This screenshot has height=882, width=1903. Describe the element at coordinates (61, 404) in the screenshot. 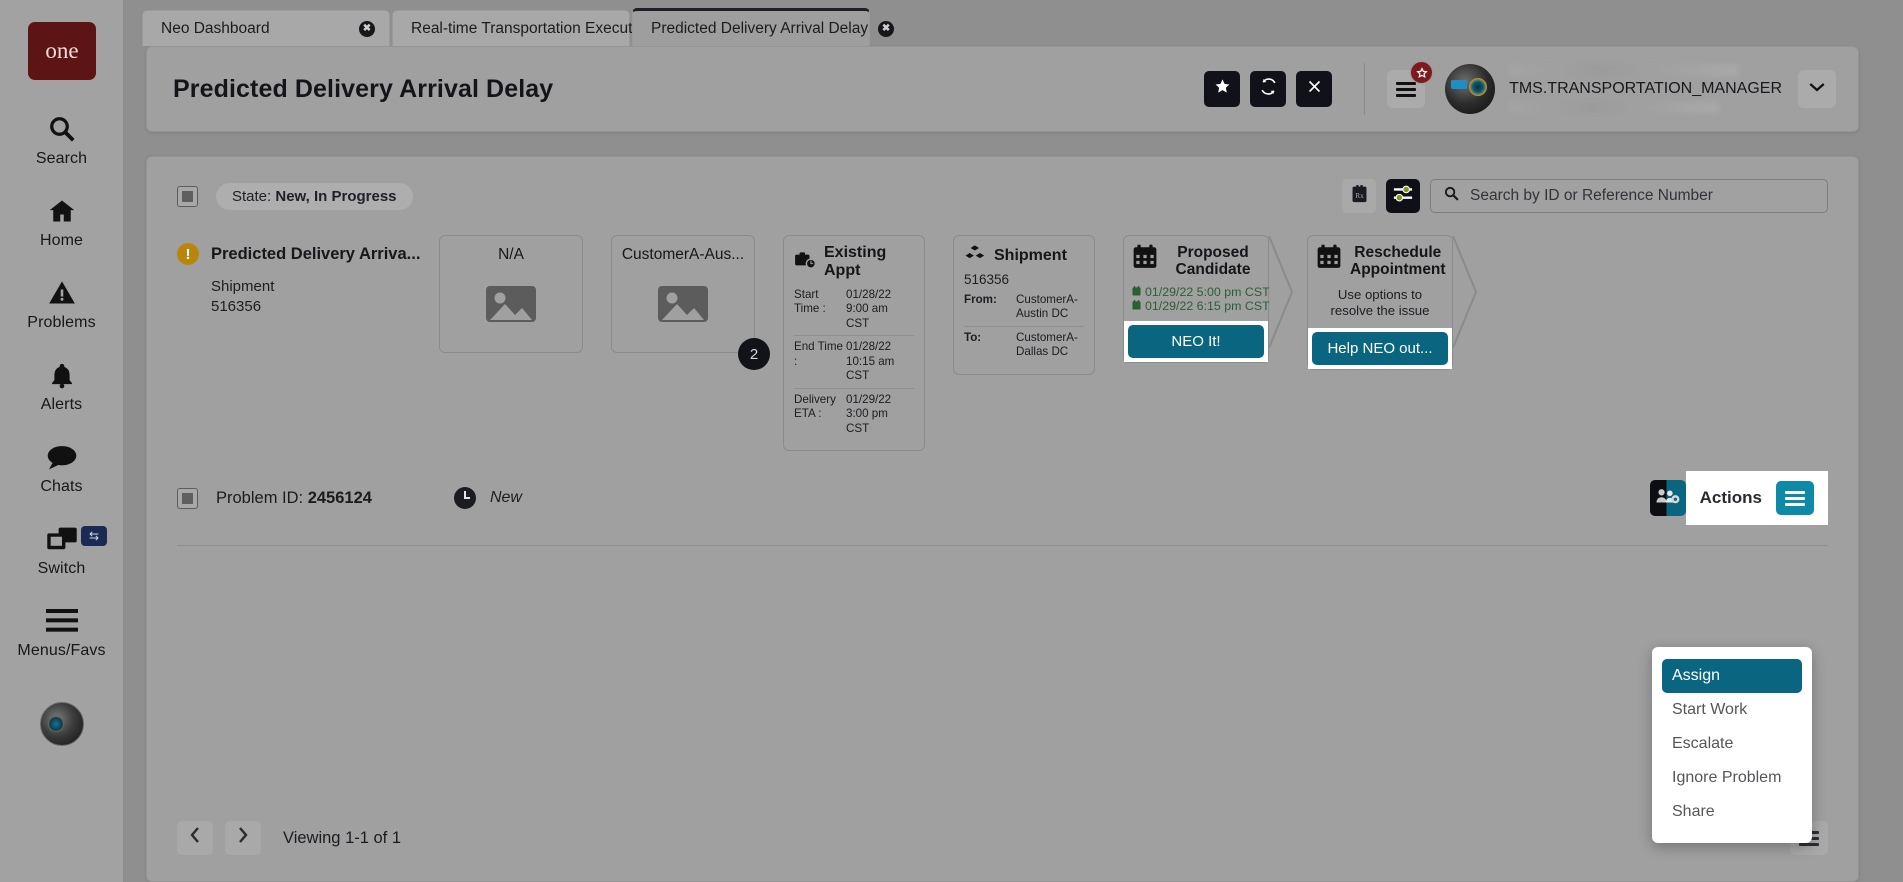

I see `sidebar-label: Alerts` at that location.